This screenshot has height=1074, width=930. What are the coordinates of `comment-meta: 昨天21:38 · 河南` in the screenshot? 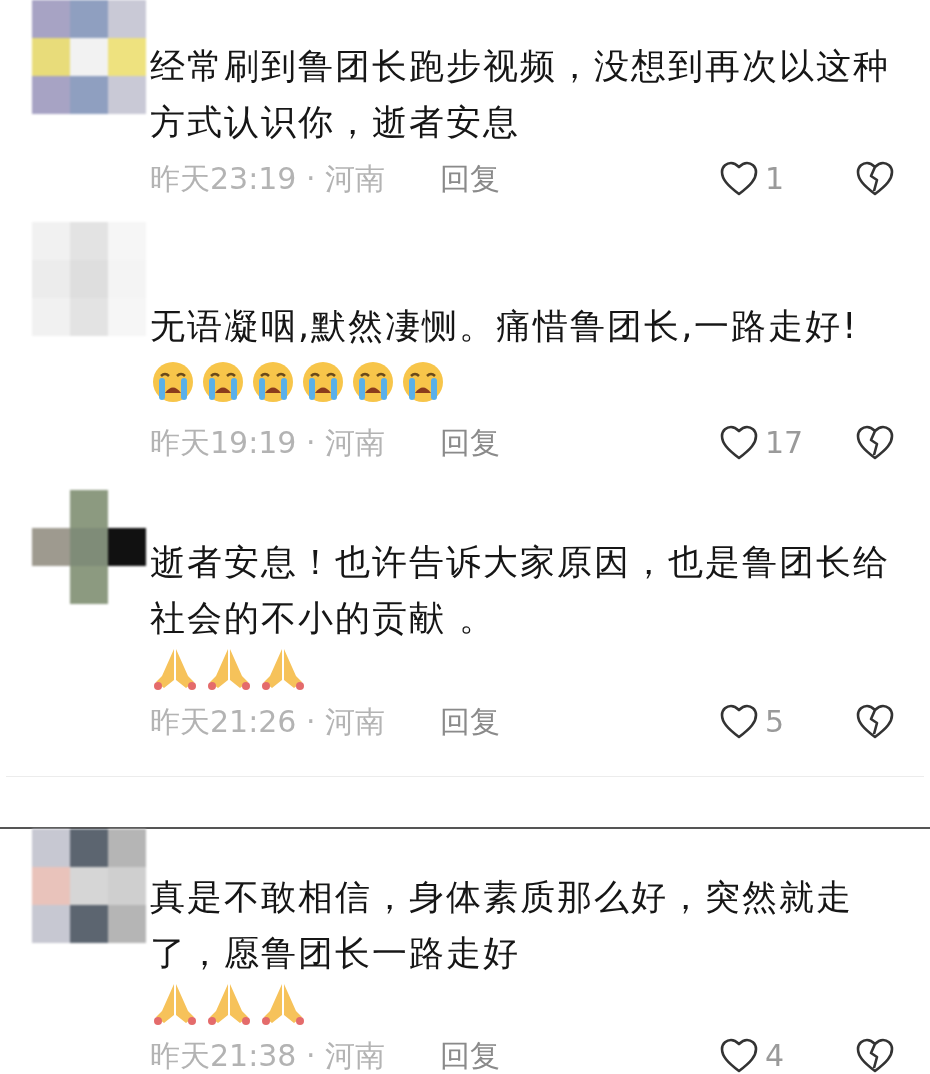 It's located at (268, 1055).